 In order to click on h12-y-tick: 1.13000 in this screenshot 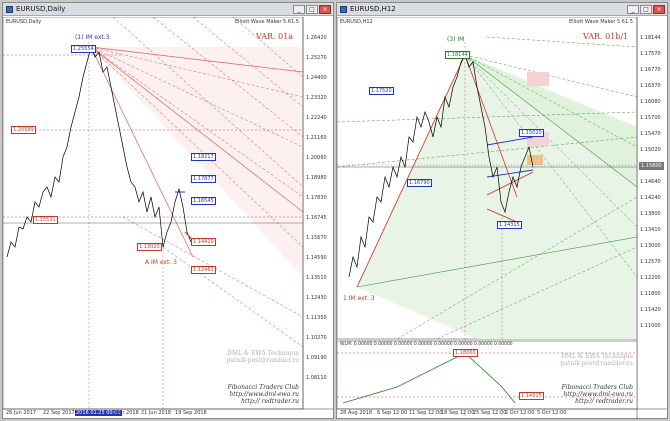, I will do `click(650, 246)`.